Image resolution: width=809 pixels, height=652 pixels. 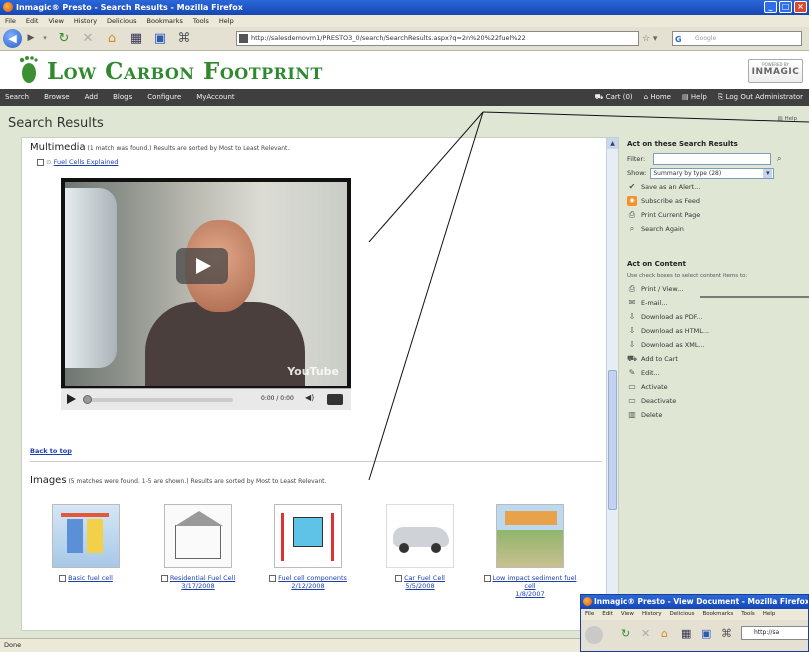 I want to click on results-scrollbar: ▲, so click(x=612, y=384).